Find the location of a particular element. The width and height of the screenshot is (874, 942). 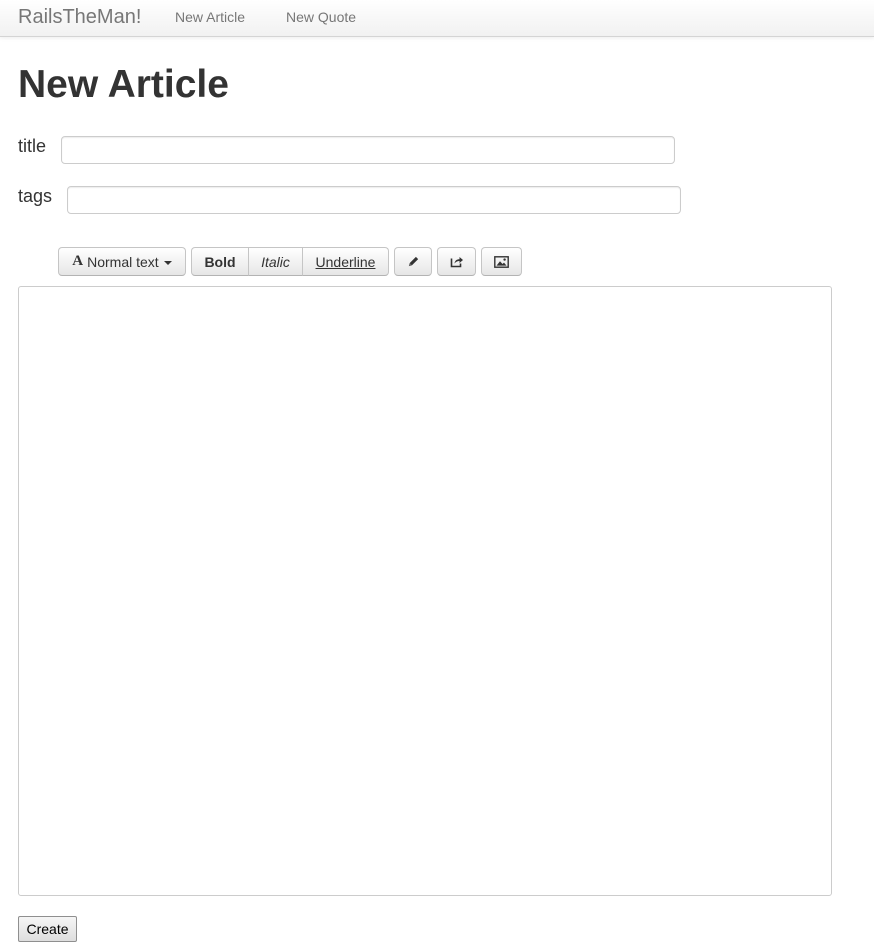

image-icon is located at coordinates (501, 261).